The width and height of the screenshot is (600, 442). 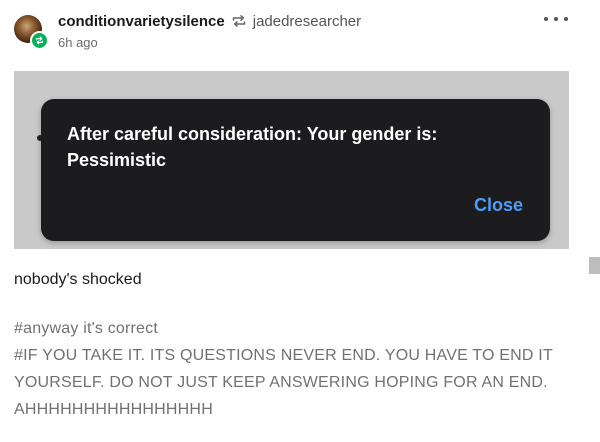 I want to click on post-timestamp: 6h ago, so click(x=78, y=42).